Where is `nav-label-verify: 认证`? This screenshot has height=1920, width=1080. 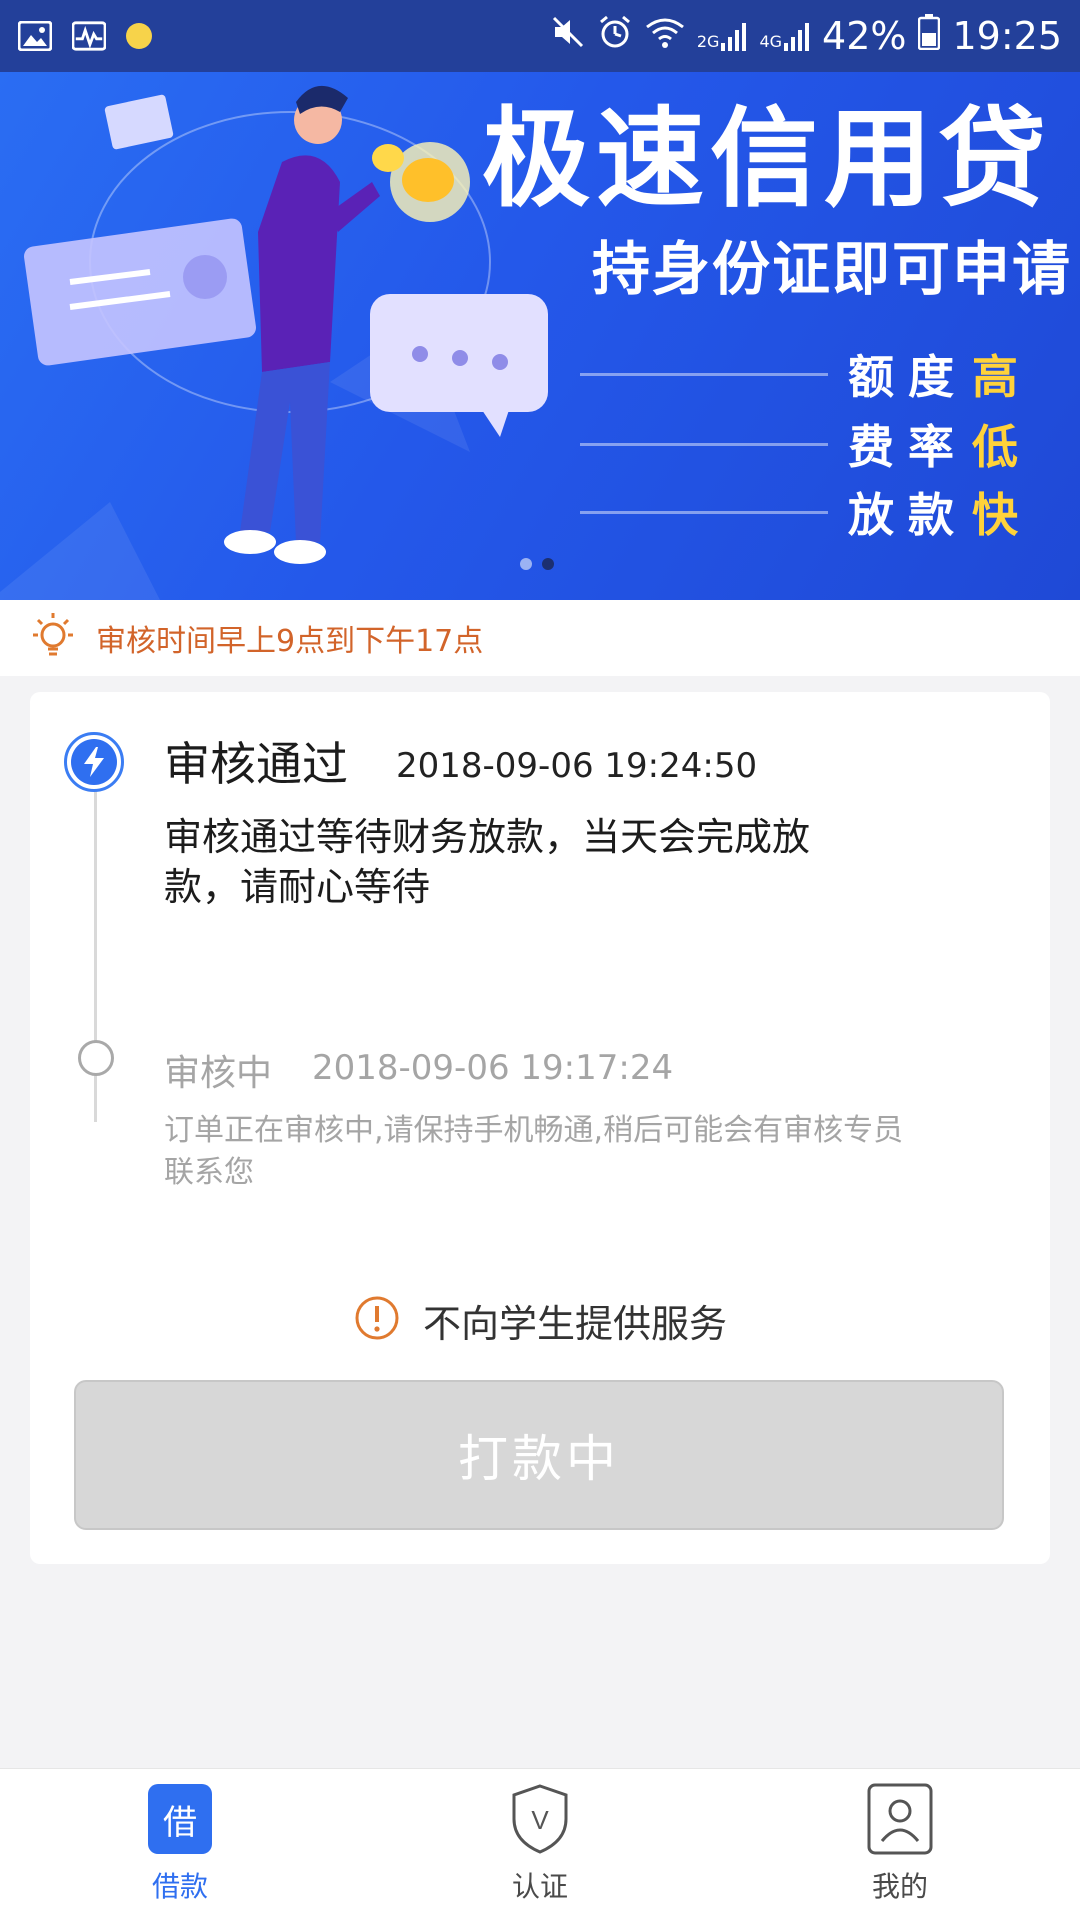
nav-label-verify: 认证 is located at coordinates (539, 1886).